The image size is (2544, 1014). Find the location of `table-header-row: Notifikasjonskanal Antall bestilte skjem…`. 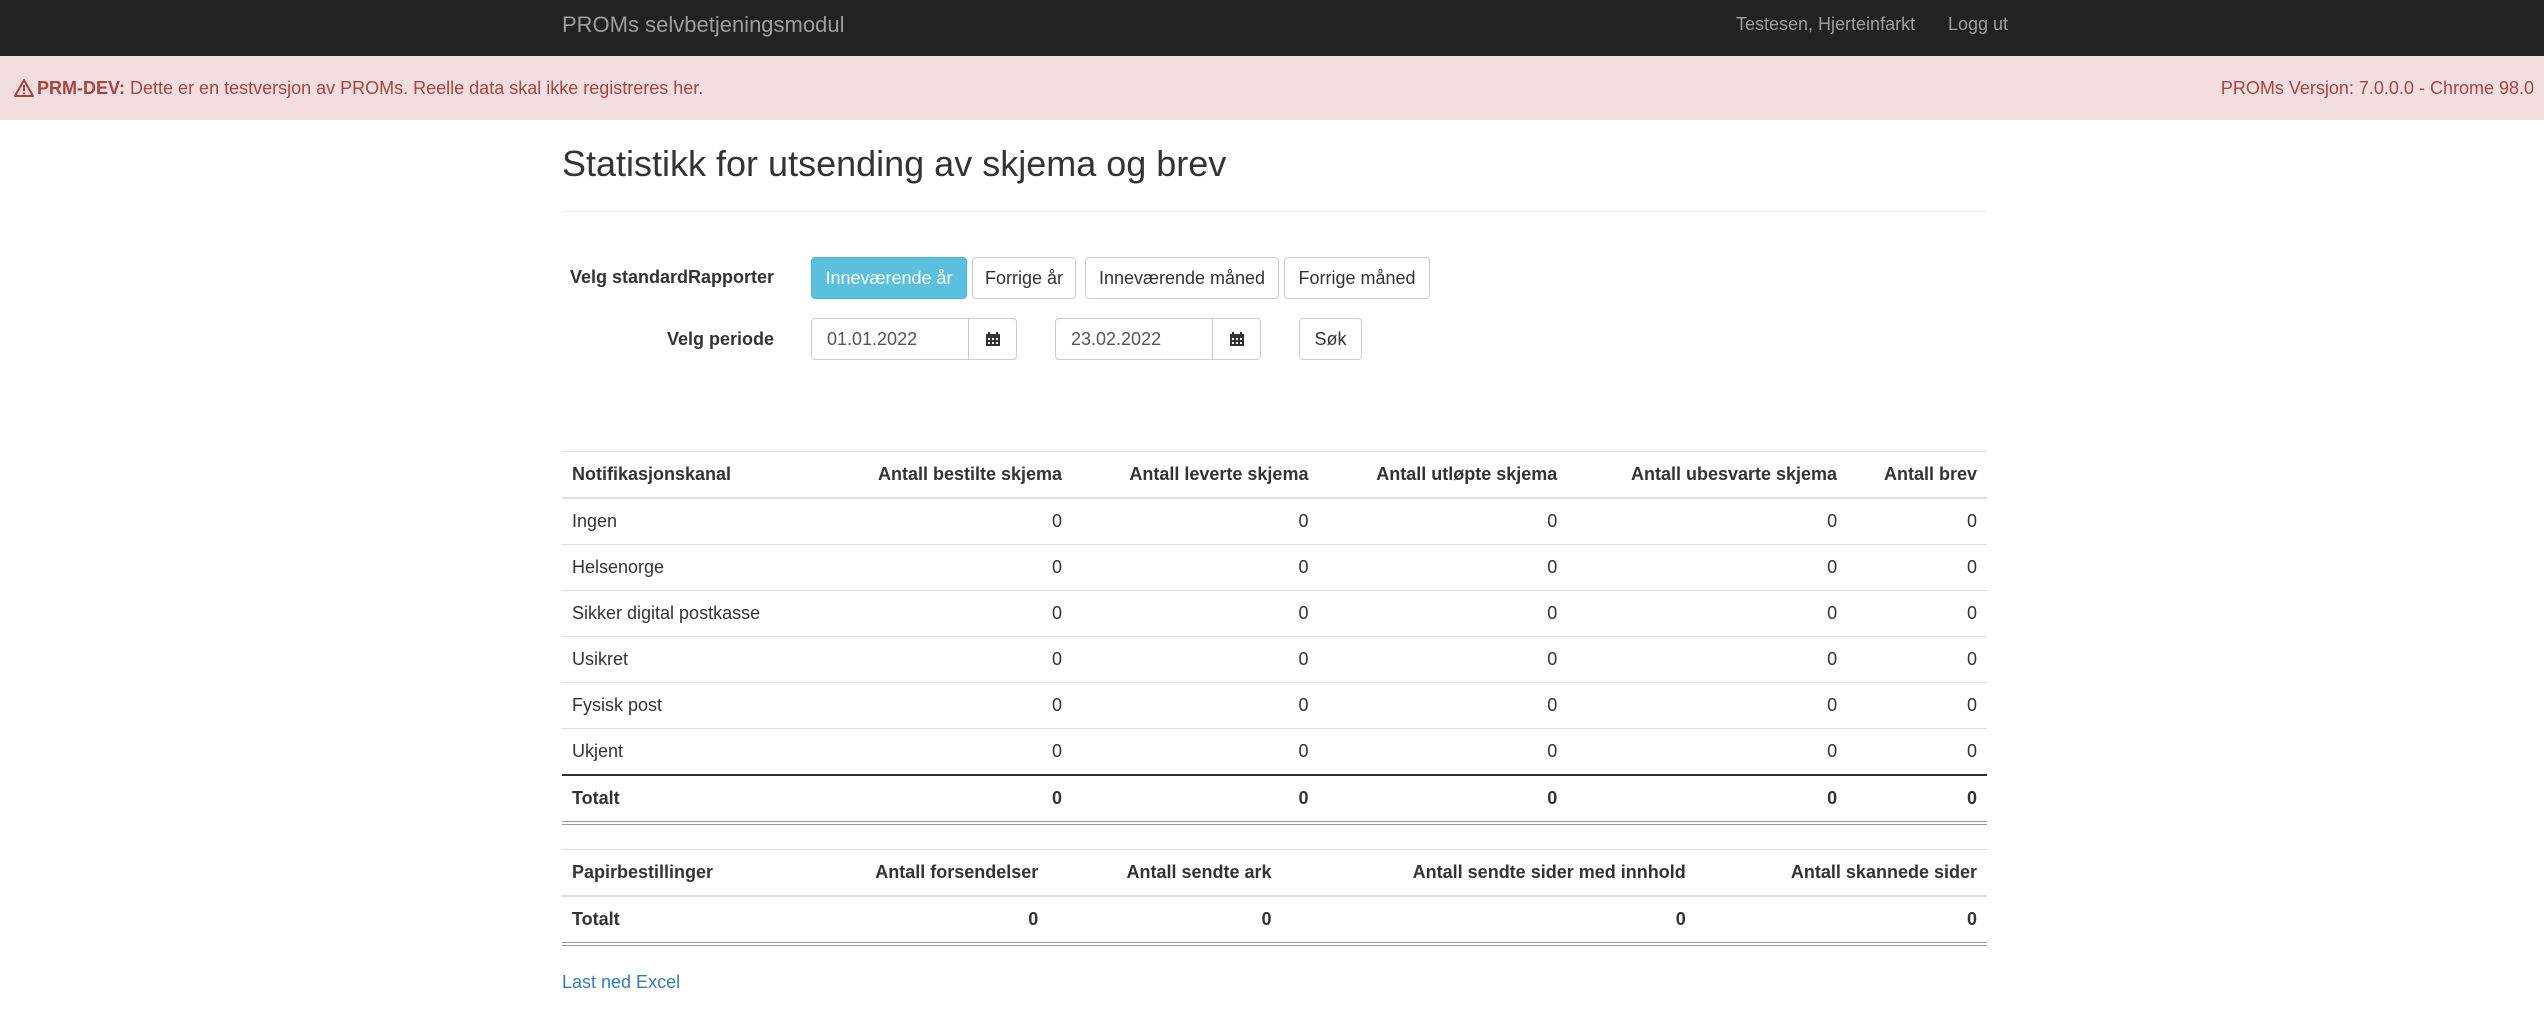

table-header-row: Notifikasjonskanal Antall bestilte skjem… is located at coordinates (1274, 475).